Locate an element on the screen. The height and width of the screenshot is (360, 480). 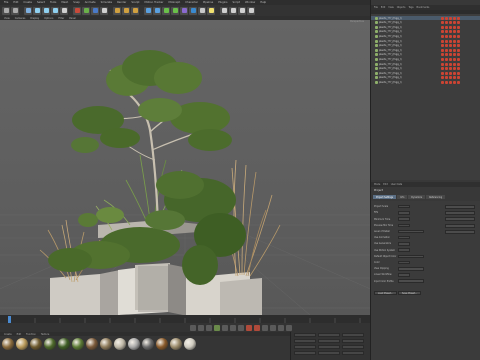
tab-dynamics: Dynamics is located at coordinates (417, 197).